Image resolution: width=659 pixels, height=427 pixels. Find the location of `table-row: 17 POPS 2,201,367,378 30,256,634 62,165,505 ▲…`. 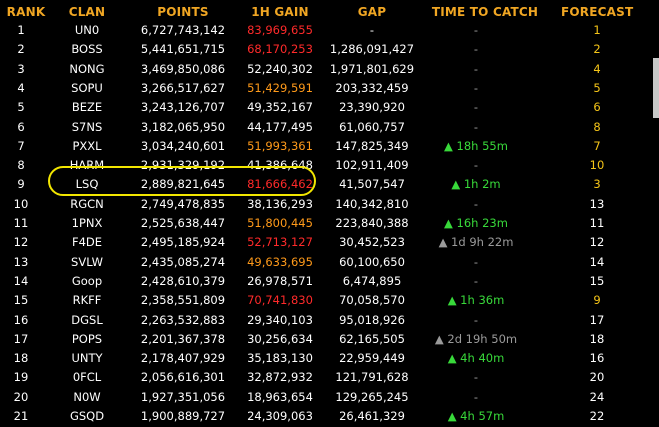

table-row: 17 POPS 2,201,367,378 30,256,634 62,165,505 ▲… is located at coordinates (323, 339).